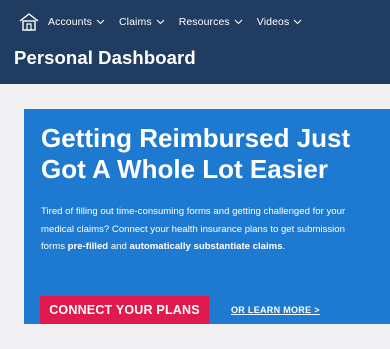 This screenshot has height=349, width=390. Describe the element at coordinates (204, 22) in the screenshot. I see `nav-item-label: Resources` at that location.